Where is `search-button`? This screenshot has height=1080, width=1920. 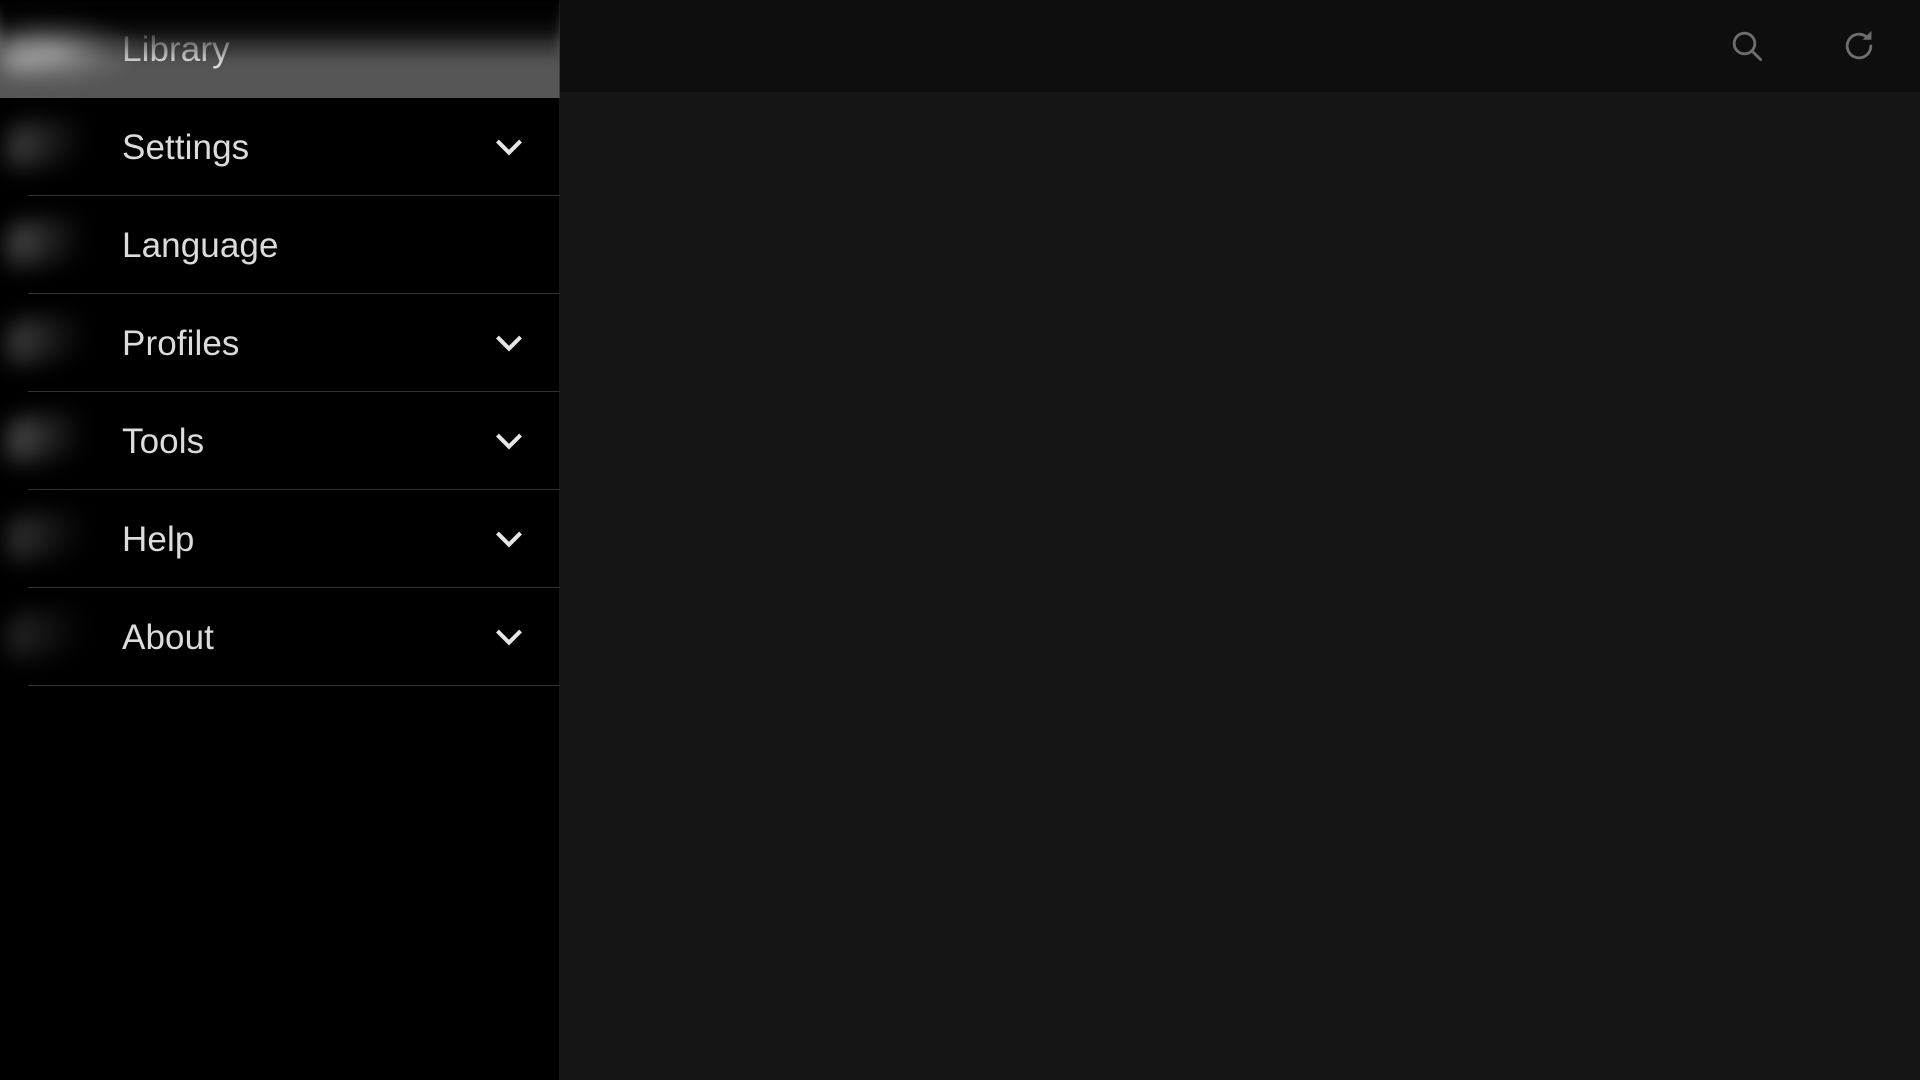
search-button is located at coordinates (1747, 46).